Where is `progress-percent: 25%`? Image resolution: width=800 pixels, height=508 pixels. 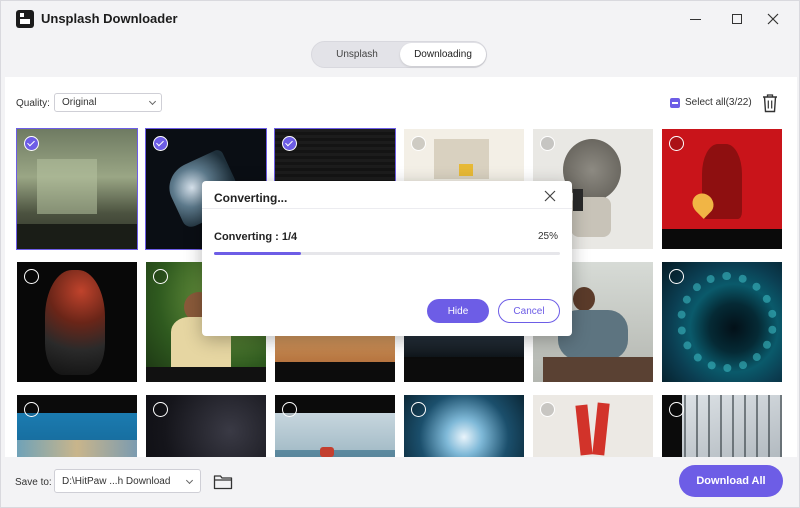
progress-percent: 25% is located at coordinates (548, 236).